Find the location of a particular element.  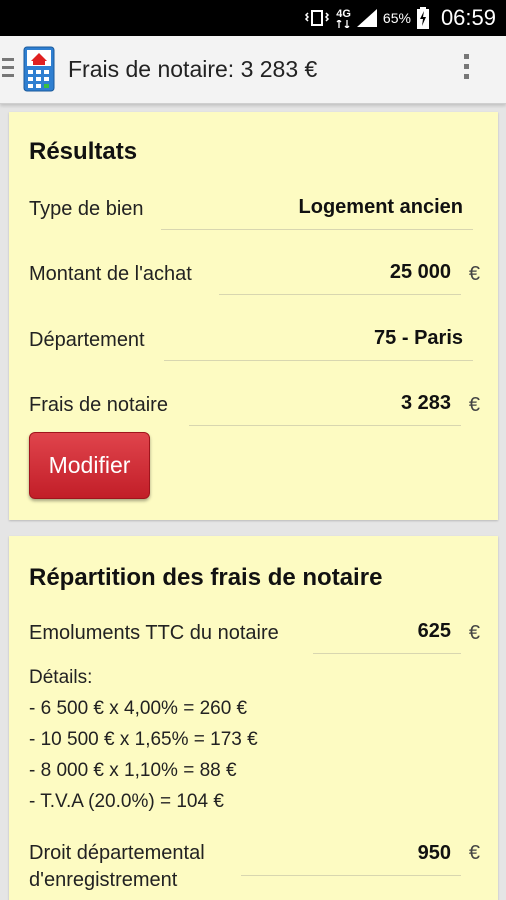

repartition-title: Répartition des frais de notaire is located at coordinates (206, 577).